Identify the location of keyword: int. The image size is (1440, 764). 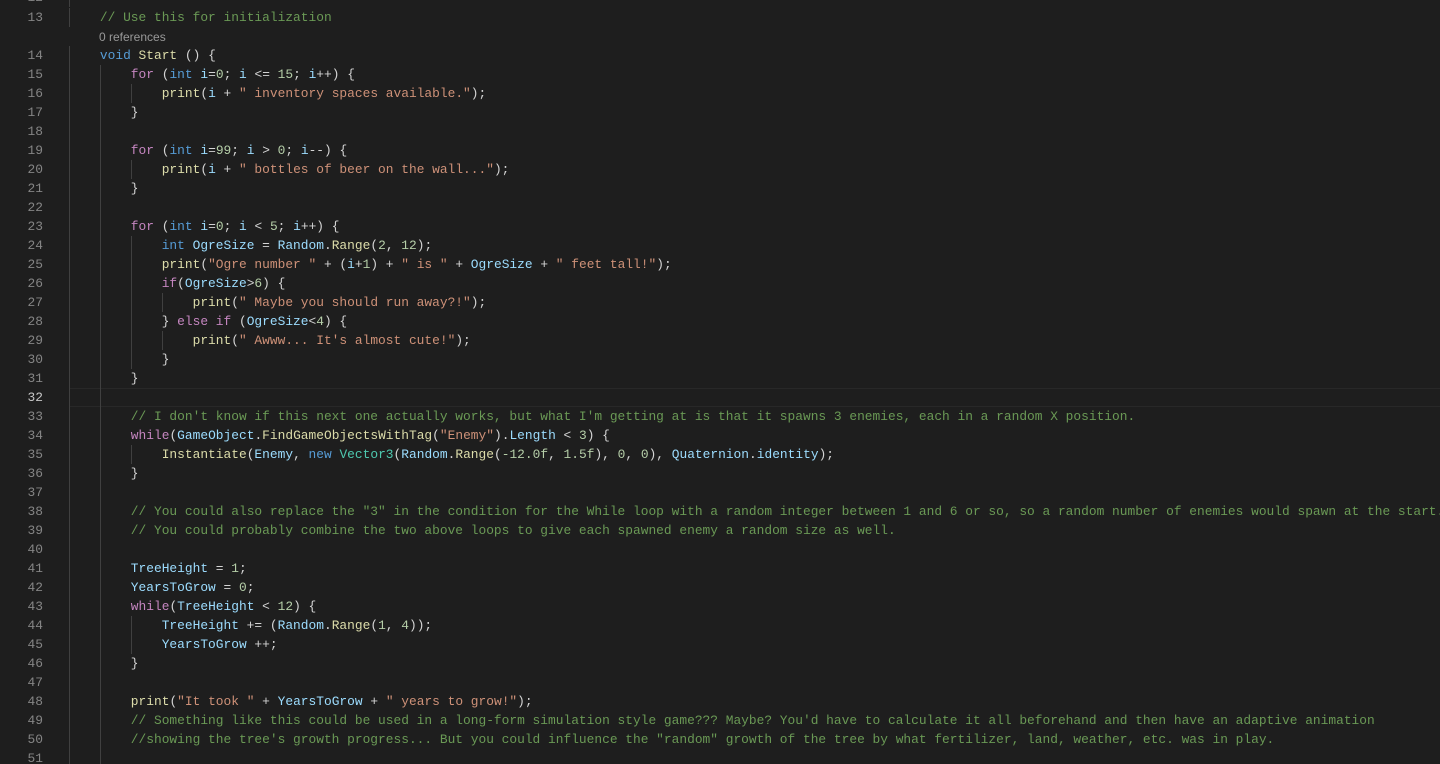
(181, 150).